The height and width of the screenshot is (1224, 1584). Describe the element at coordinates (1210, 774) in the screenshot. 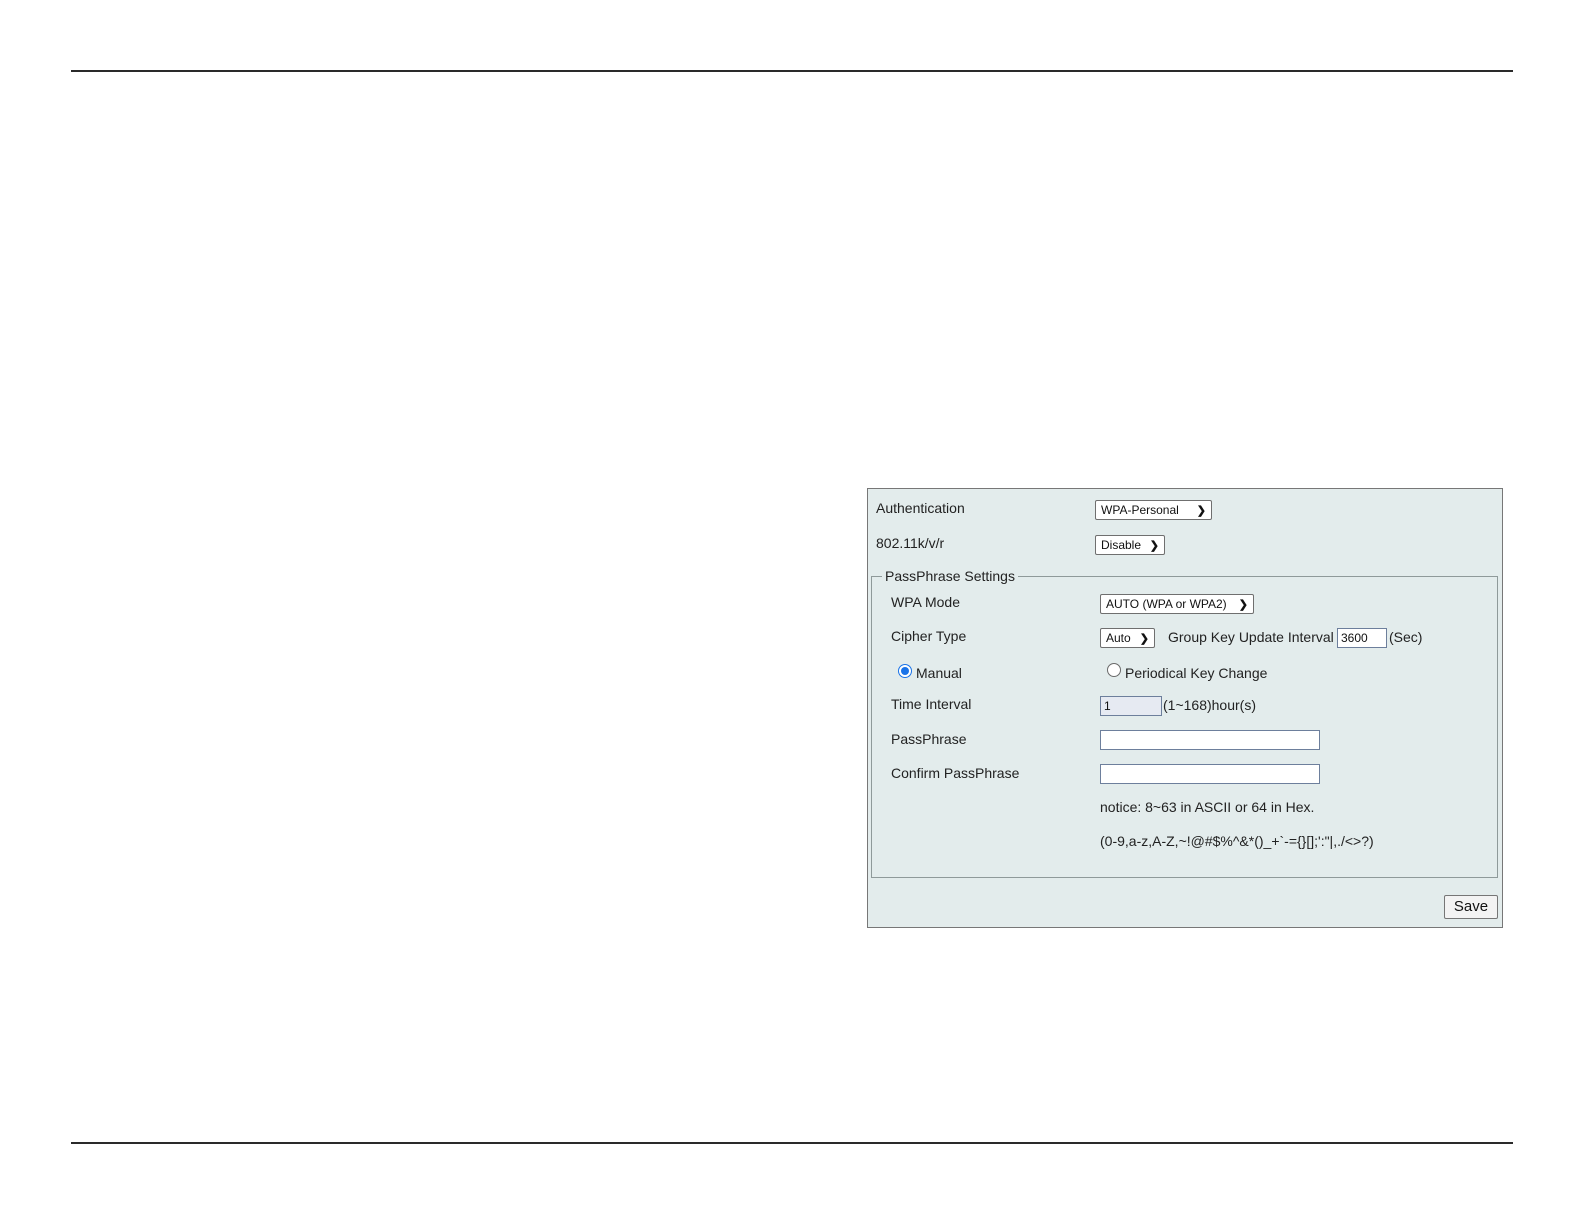

I see `confirm-passphrase-input` at that location.